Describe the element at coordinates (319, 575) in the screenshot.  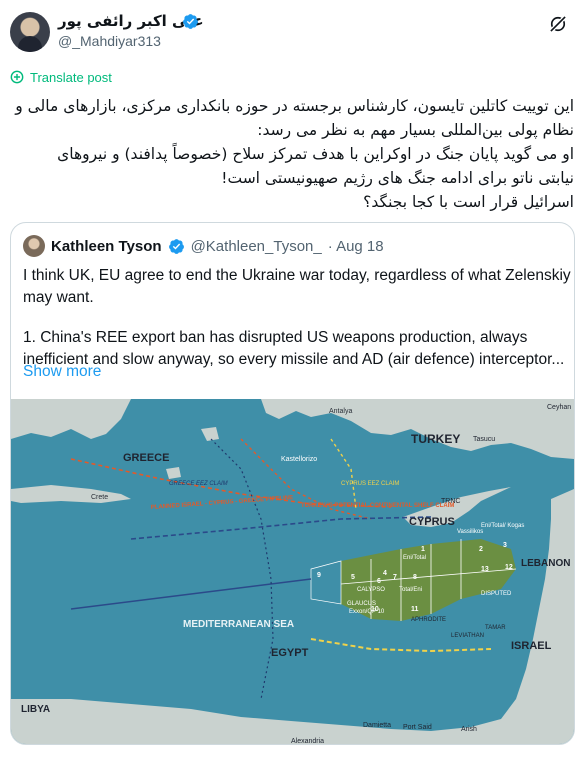
I see `map-block-number: 9` at that location.